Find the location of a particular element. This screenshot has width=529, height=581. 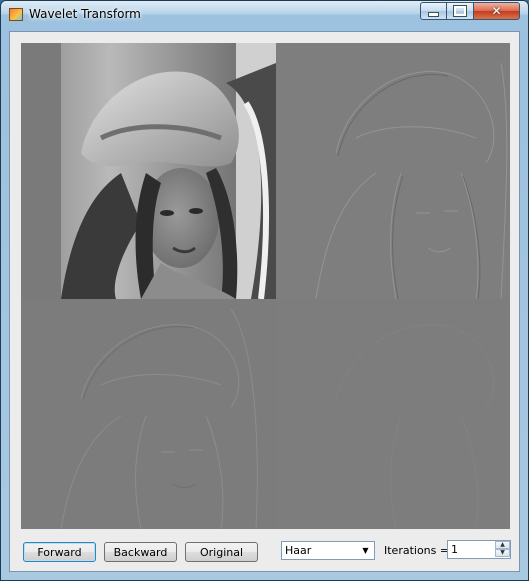

iterations-value: 1 is located at coordinates (454, 549).